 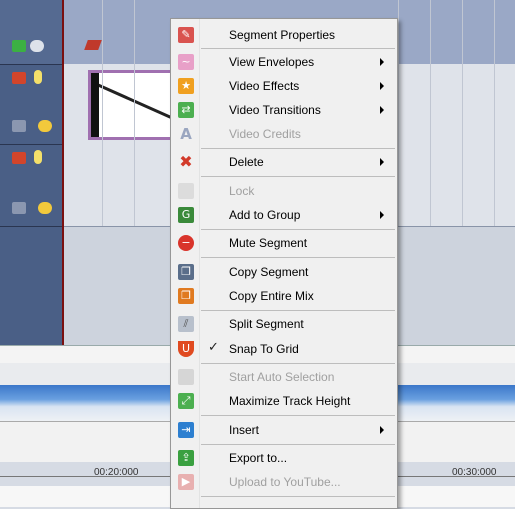 What do you see at coordinates (186, 243) in the screenshot?
I see `mute-icon: −` at bounding box center [186, 243].